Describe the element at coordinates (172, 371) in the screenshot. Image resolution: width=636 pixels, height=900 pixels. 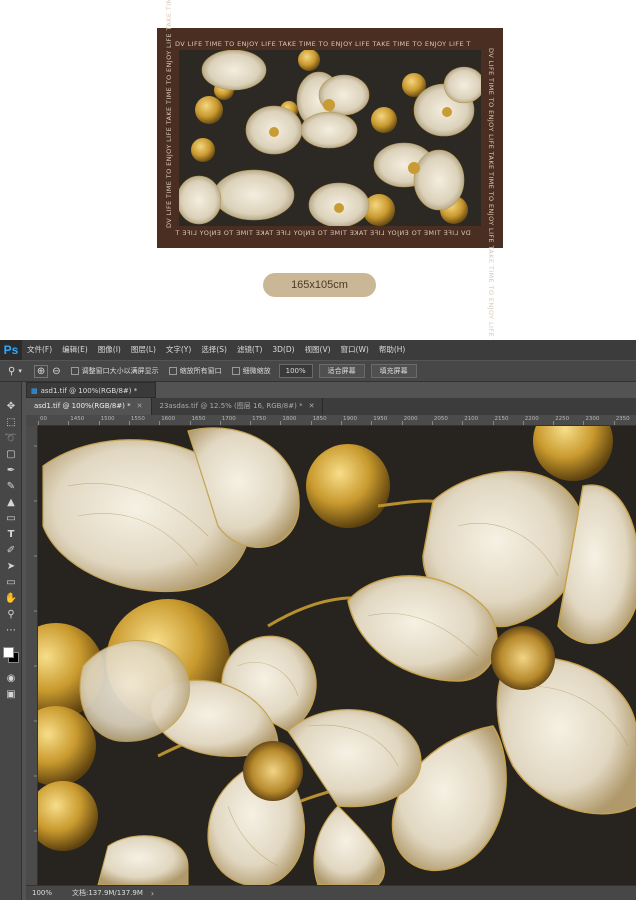
I see `zoom-all-checkbox` at that location.